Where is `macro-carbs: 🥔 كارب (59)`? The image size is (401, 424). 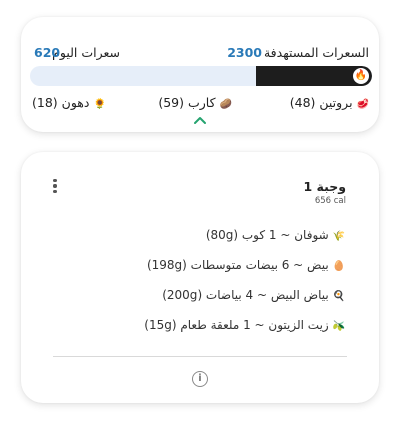
macro-carbs: 🥔 كارب (59) is located at coordinates (195, 102).